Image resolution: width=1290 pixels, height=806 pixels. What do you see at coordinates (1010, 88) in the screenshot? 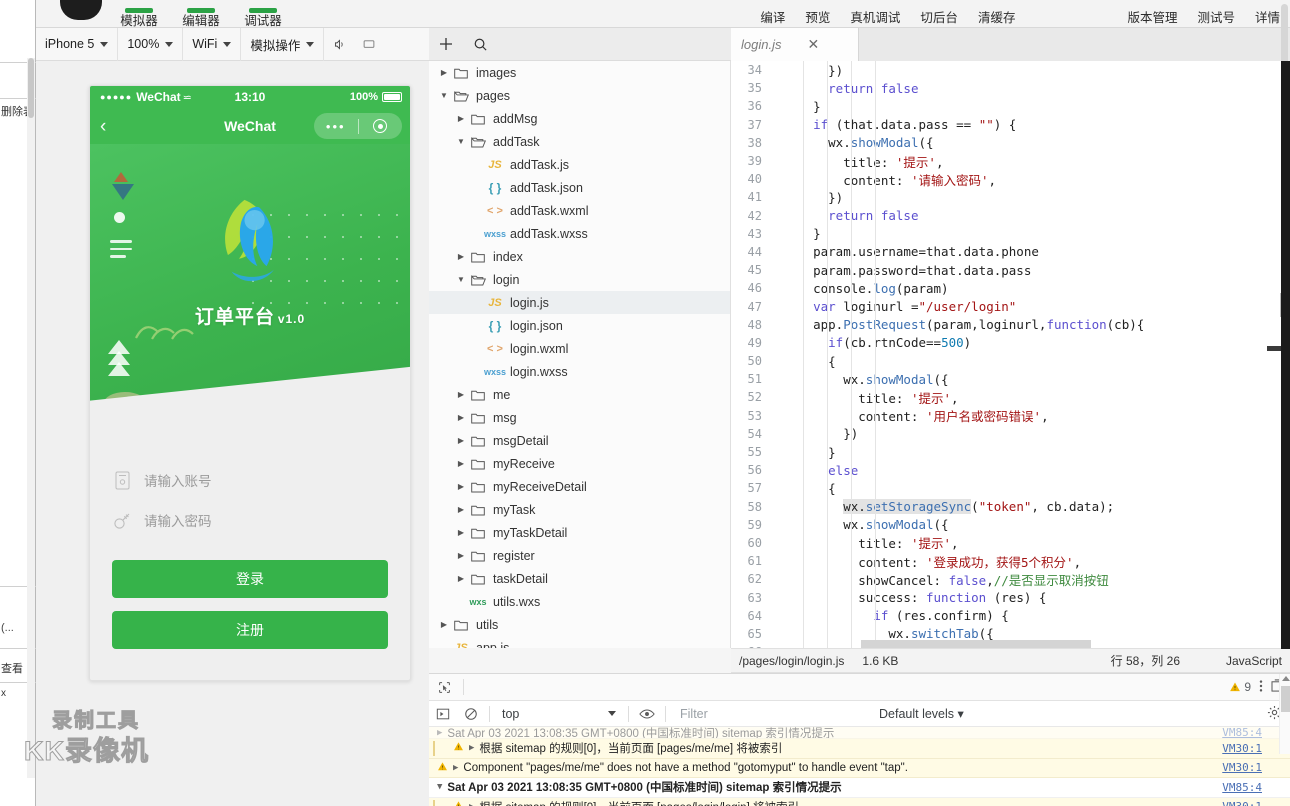
I see `code-line: 35 return false` at bounding box center [1010, 88].